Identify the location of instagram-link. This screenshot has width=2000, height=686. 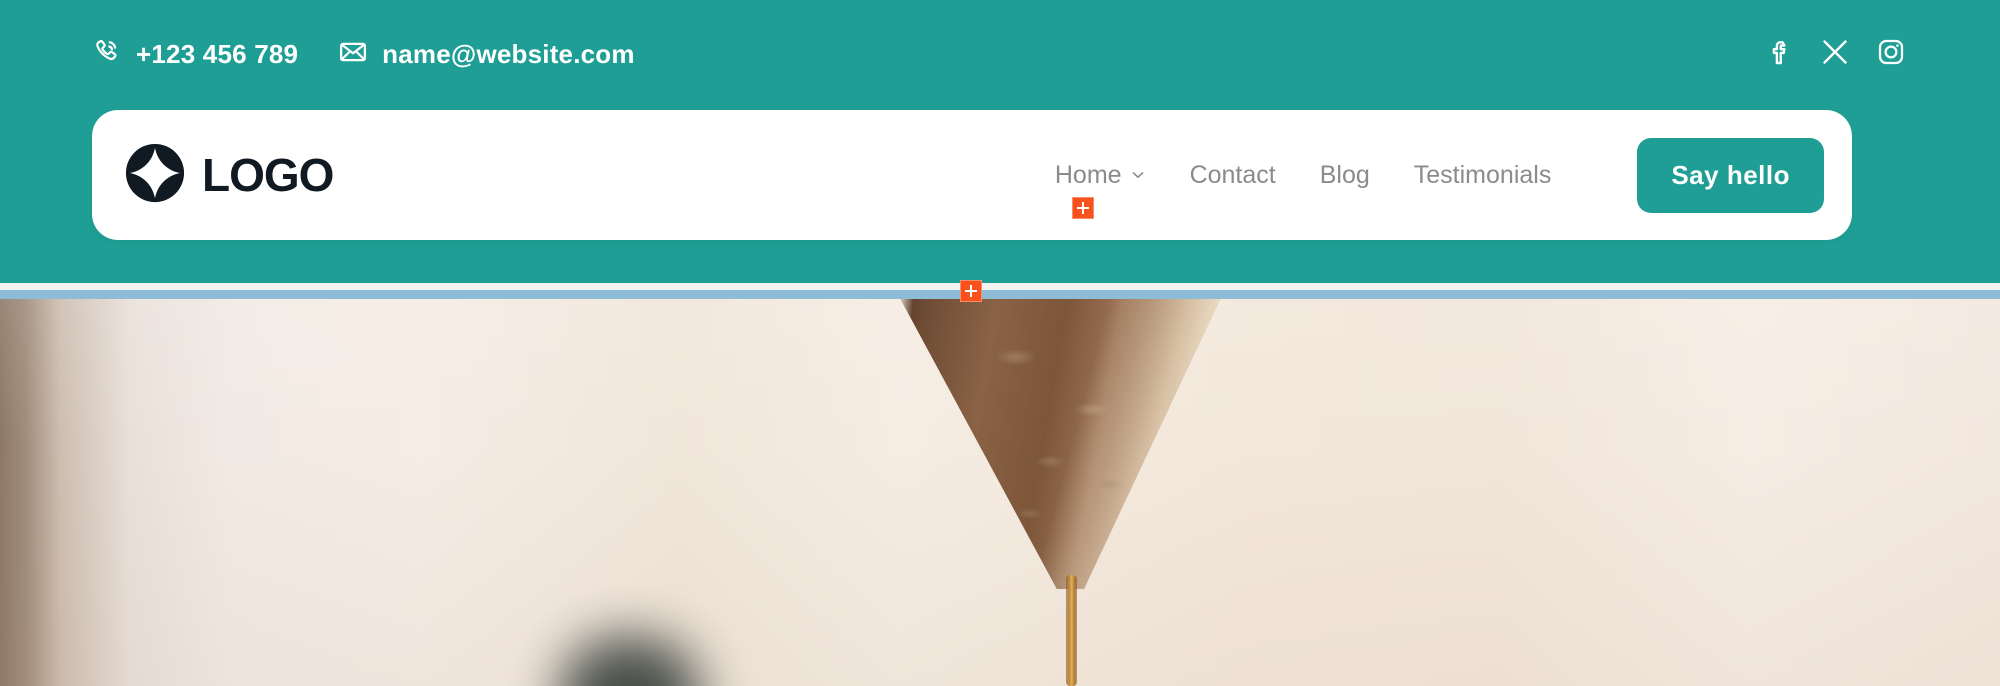
(1891, 54).